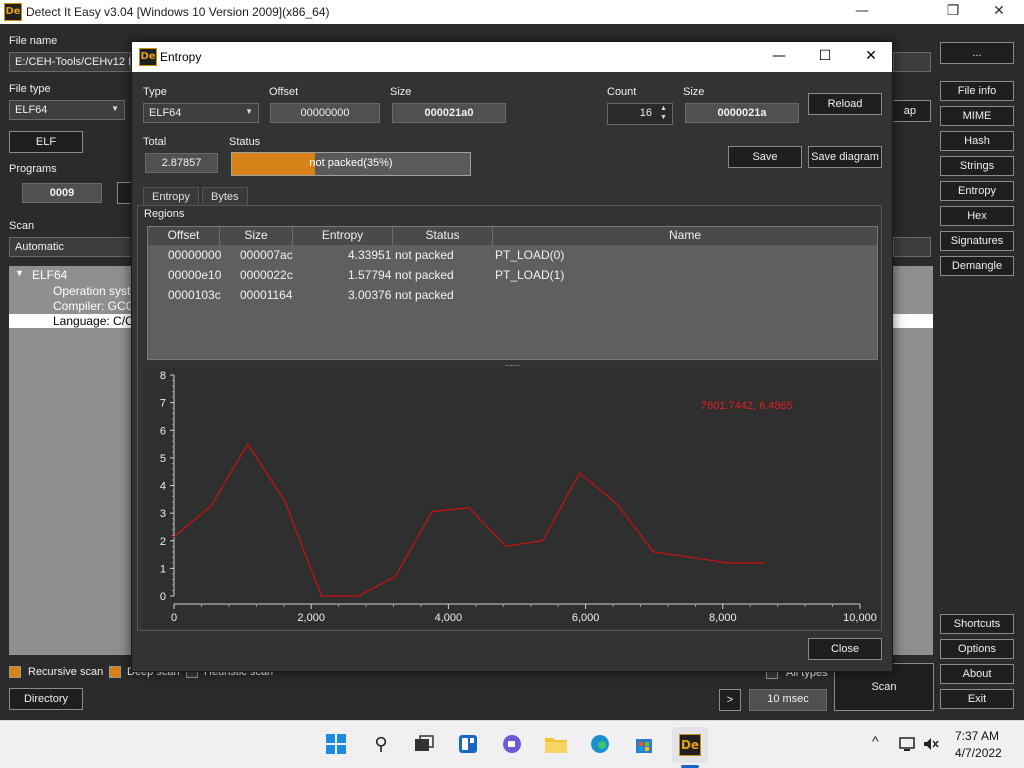 The width and height of the screenshot is (1024, 768). What do you see at coordinates (912, 247) in the screenshot?
I see `scan-mode-select-tail` at bounding box center [912, 247].